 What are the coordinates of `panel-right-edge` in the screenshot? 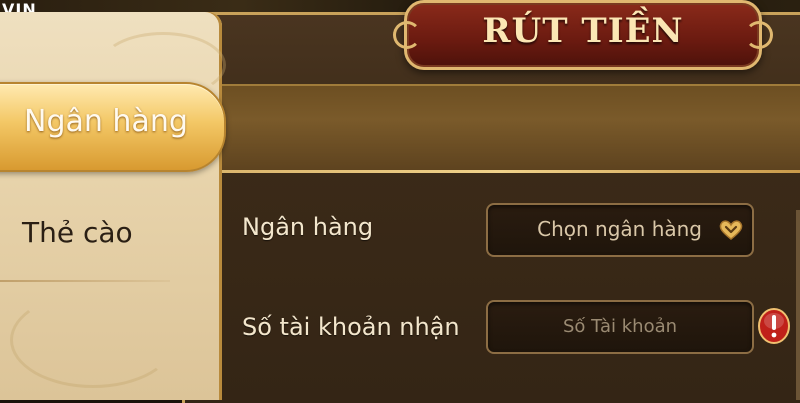 It's located at (798, 305).